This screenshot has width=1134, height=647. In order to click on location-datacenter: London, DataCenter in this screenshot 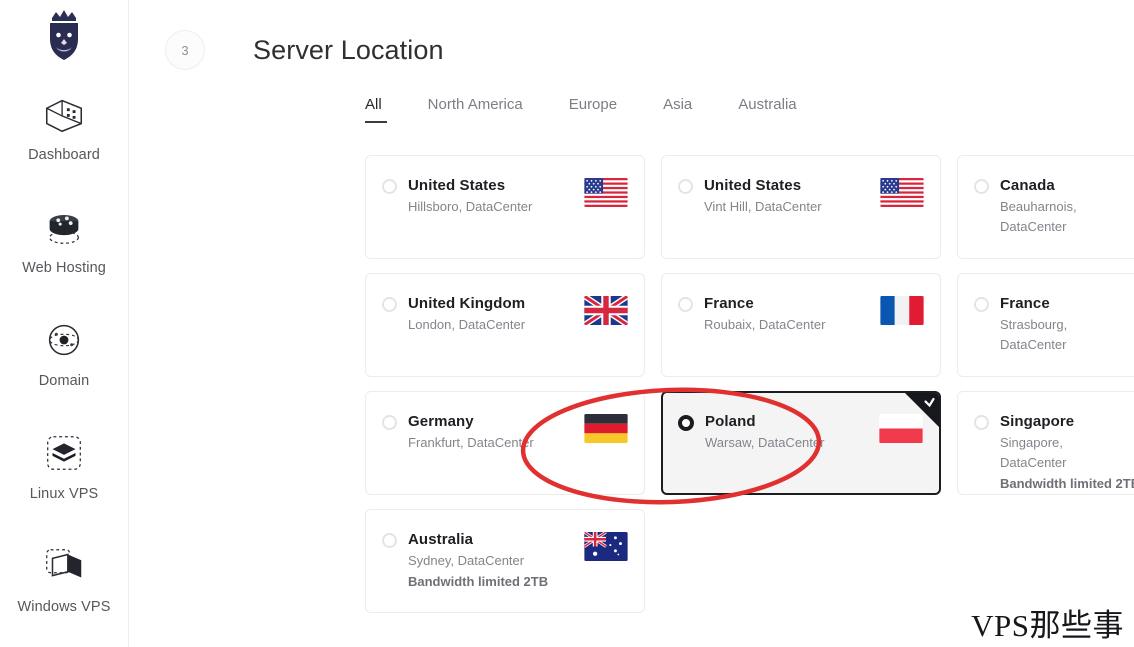, I will do `click(467, 324)`.